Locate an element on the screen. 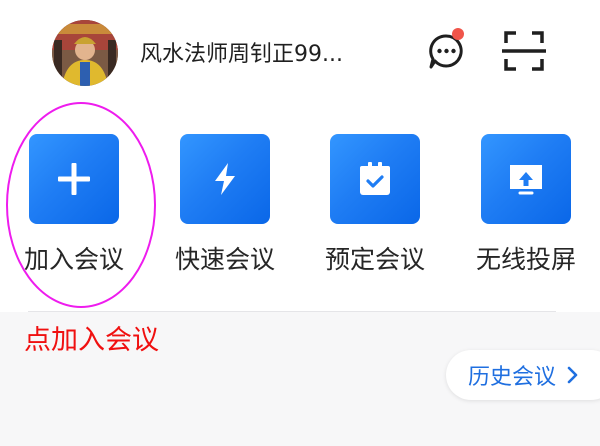 This screenshot has width=600, height=446. chat-bubble-ellipsis-icon is located at coordinates (446, 48).